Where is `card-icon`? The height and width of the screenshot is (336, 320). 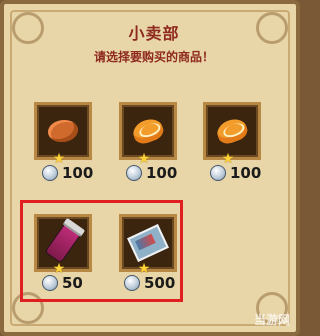 card-icon is located at coordinates (148, 243).